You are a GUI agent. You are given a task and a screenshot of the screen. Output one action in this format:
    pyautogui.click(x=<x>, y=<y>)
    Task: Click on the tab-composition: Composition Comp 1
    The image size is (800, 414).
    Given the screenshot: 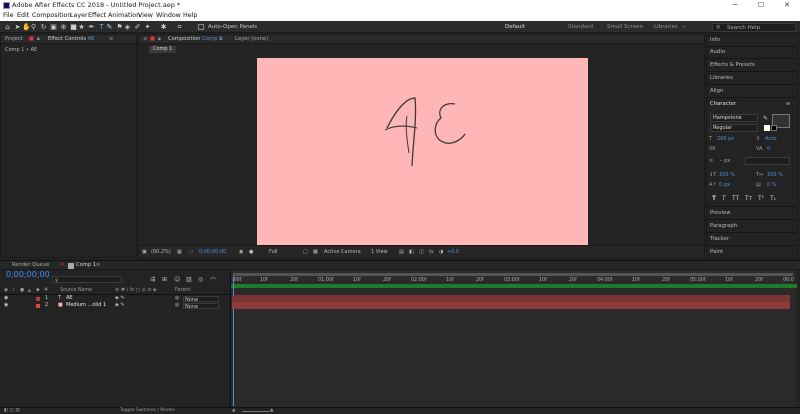 What is the action you would take?
    pyautogui.click(x=195, y=39)
    